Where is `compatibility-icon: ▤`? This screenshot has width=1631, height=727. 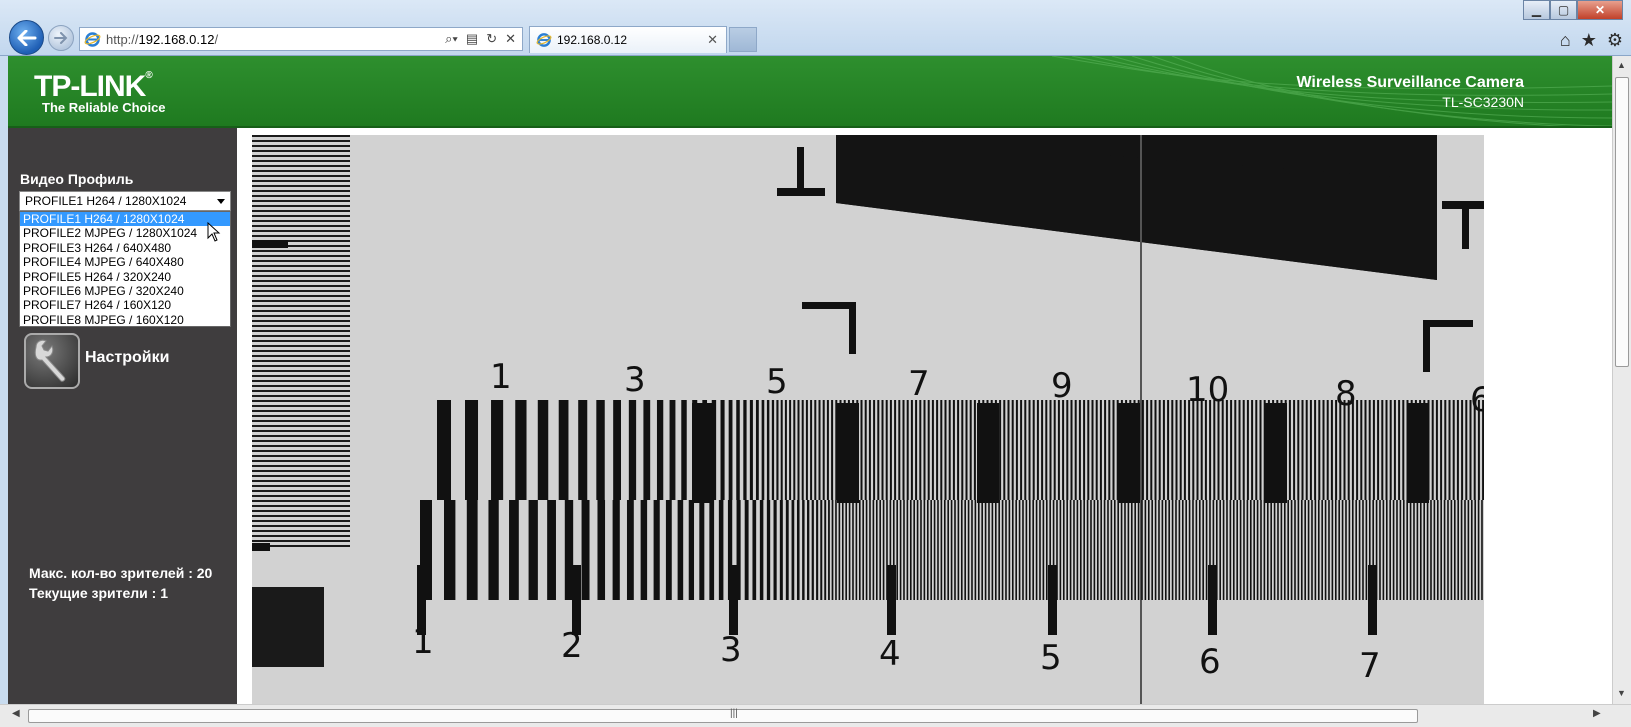
compatibility-icon: ▤ is located at coordinates (472, 39).